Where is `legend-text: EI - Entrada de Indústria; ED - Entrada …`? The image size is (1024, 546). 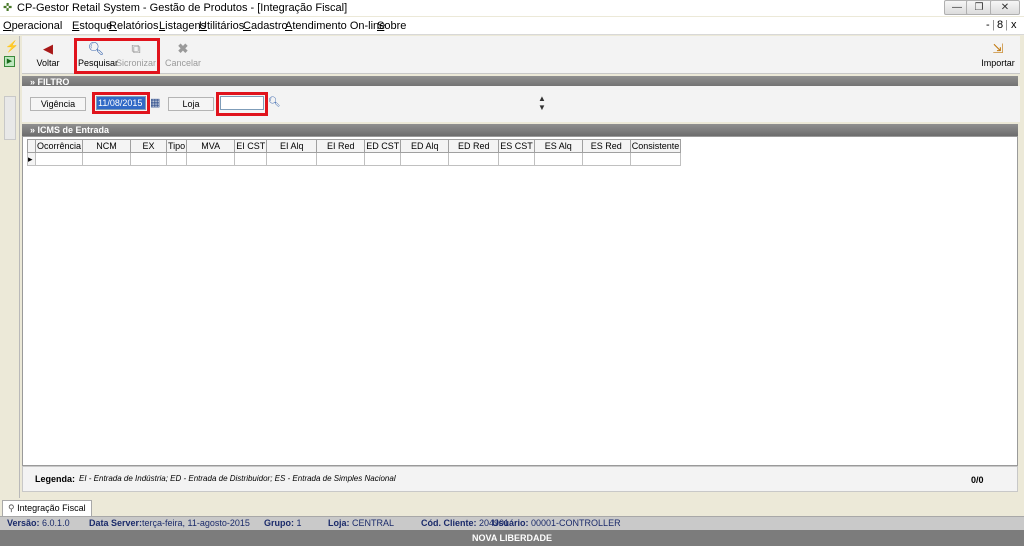
legend-text: EI - Entrada de Indústria; ED - Entrada … is located at coordinates (237, 478).